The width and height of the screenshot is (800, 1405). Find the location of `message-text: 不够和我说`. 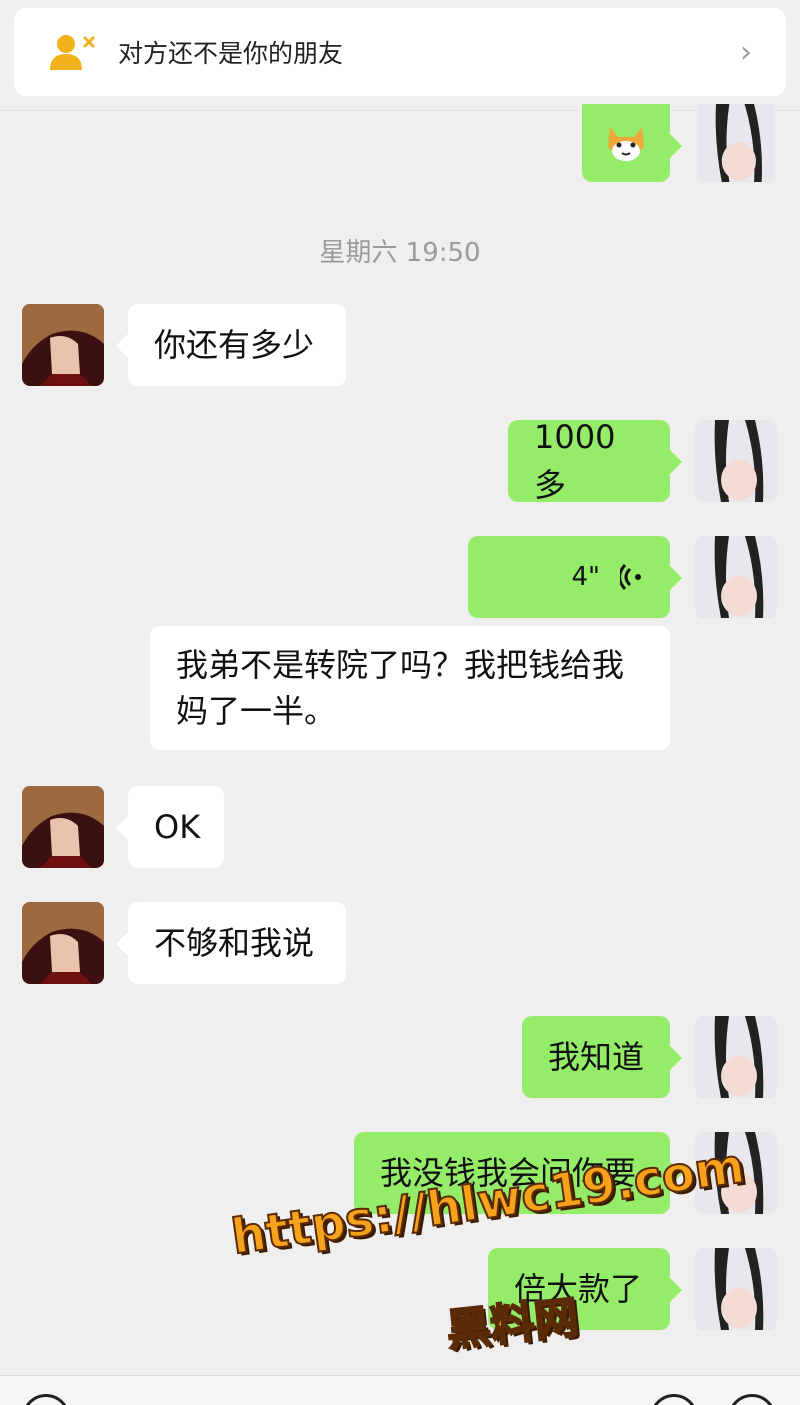

message-text: 不够和我说 is located at coordinates (234, 943).